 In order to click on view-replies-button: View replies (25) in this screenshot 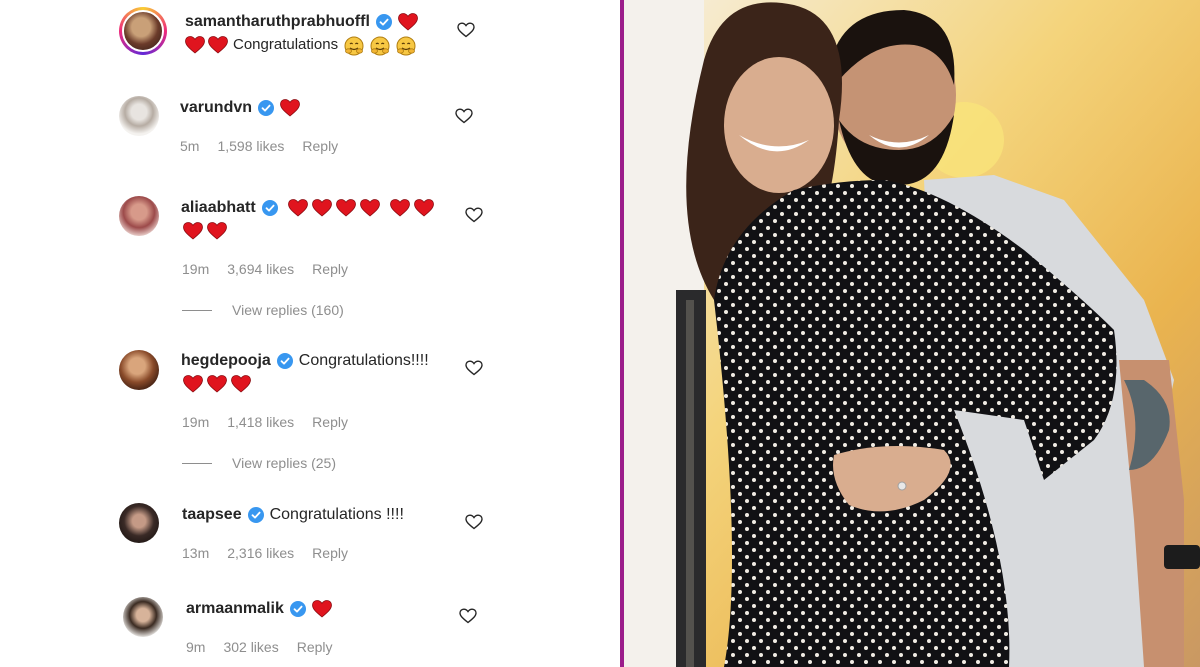, I will do `click(259, 463)`.